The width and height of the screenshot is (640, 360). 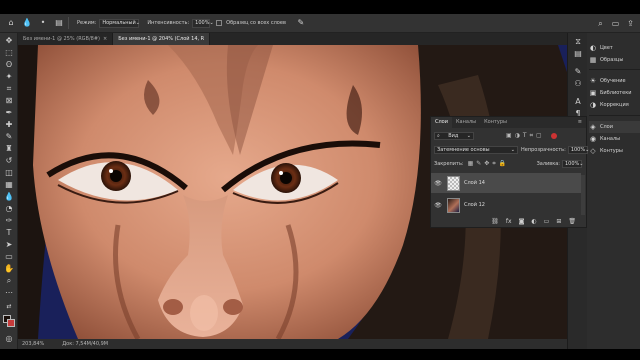 I want to click on type-icon: T, so click(x=9, y=232).